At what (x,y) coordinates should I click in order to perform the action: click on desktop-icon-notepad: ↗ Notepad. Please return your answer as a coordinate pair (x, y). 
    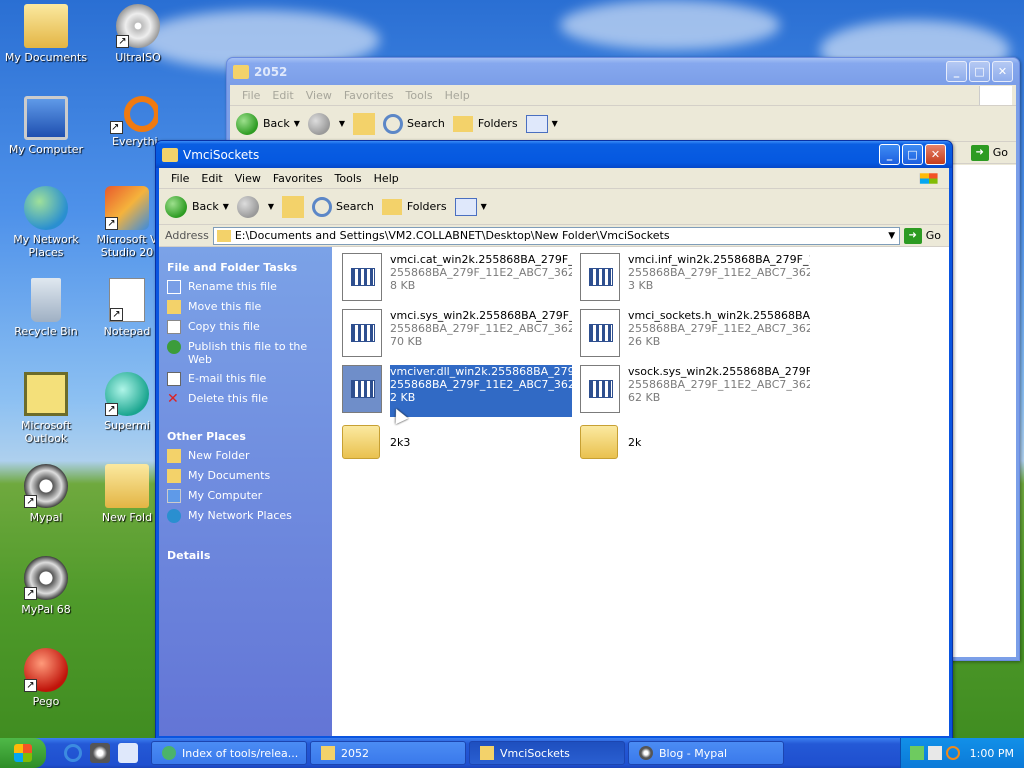
    Looking at the image, I should click on (127, 308).